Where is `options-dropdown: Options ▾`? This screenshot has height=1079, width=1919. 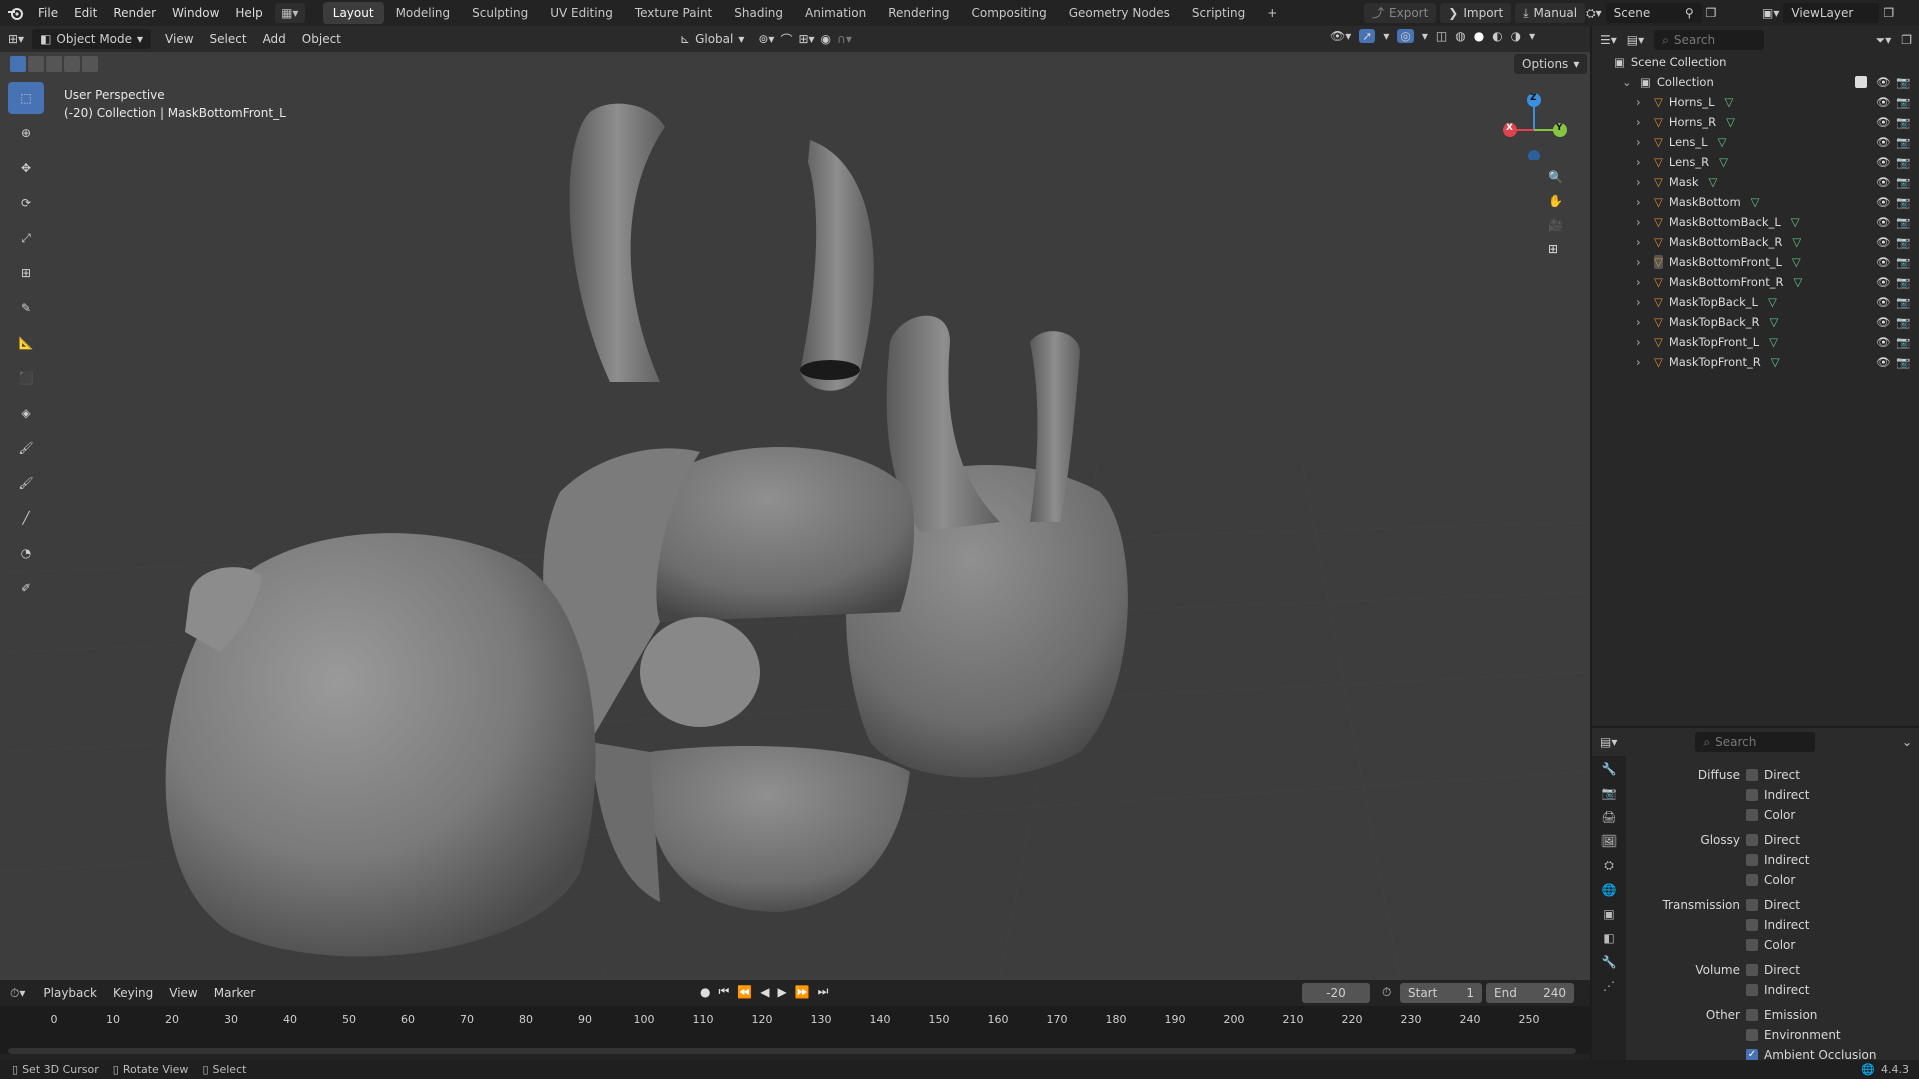 options-dropdown: Options ▾ is located at coordinates (1551, 64).